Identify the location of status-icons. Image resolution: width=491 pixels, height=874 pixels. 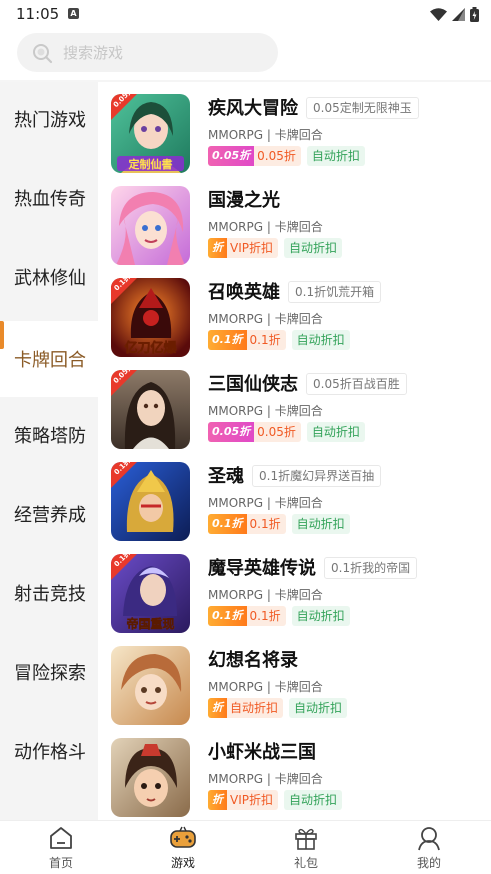
(454, 14).